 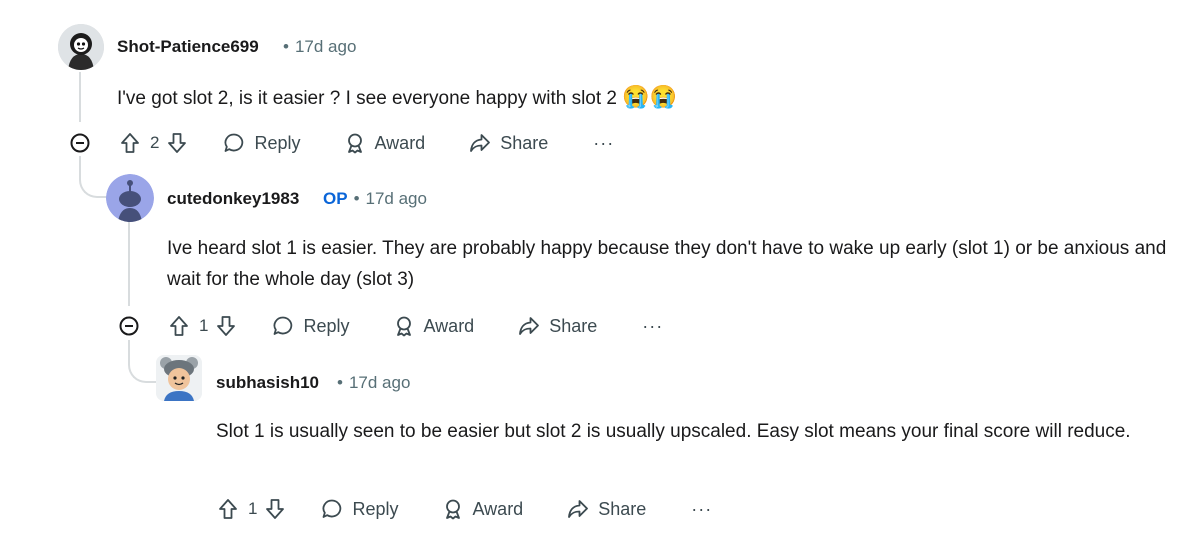 I want to click on vote-count: 2, so click(x=155, y=142).